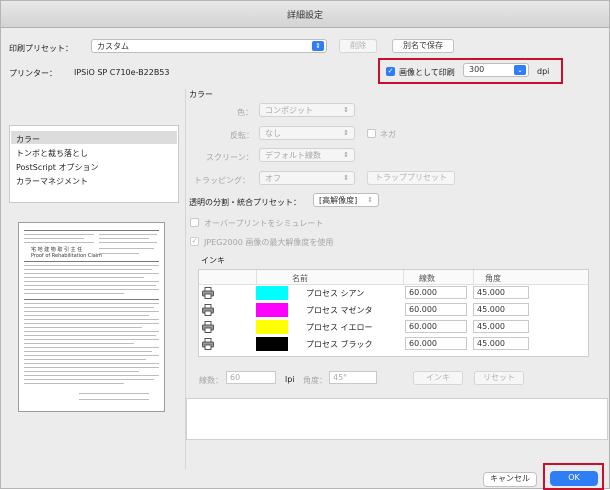 This screenshot has width=610, height=490. Describe the element at coordinates (397, 419) in the screenshot. I see `description-box` at that location.